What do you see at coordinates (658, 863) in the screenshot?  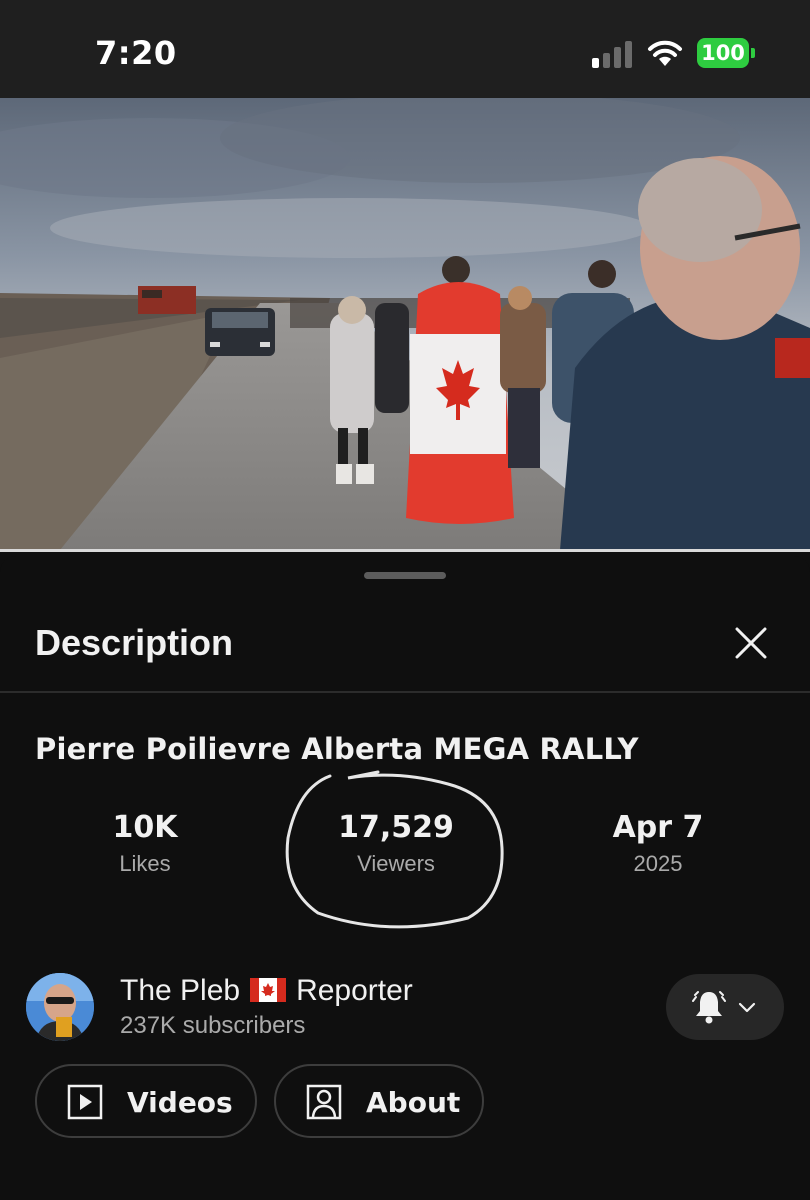 I see `date-year: 2025` at bounding box center [658, 863].